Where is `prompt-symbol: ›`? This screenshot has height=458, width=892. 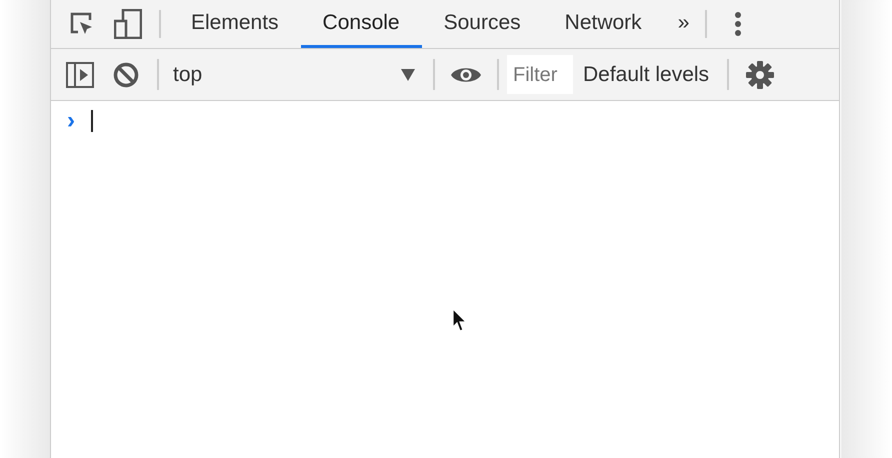
prompt-symbol: › is located at coordinates (71, 121).